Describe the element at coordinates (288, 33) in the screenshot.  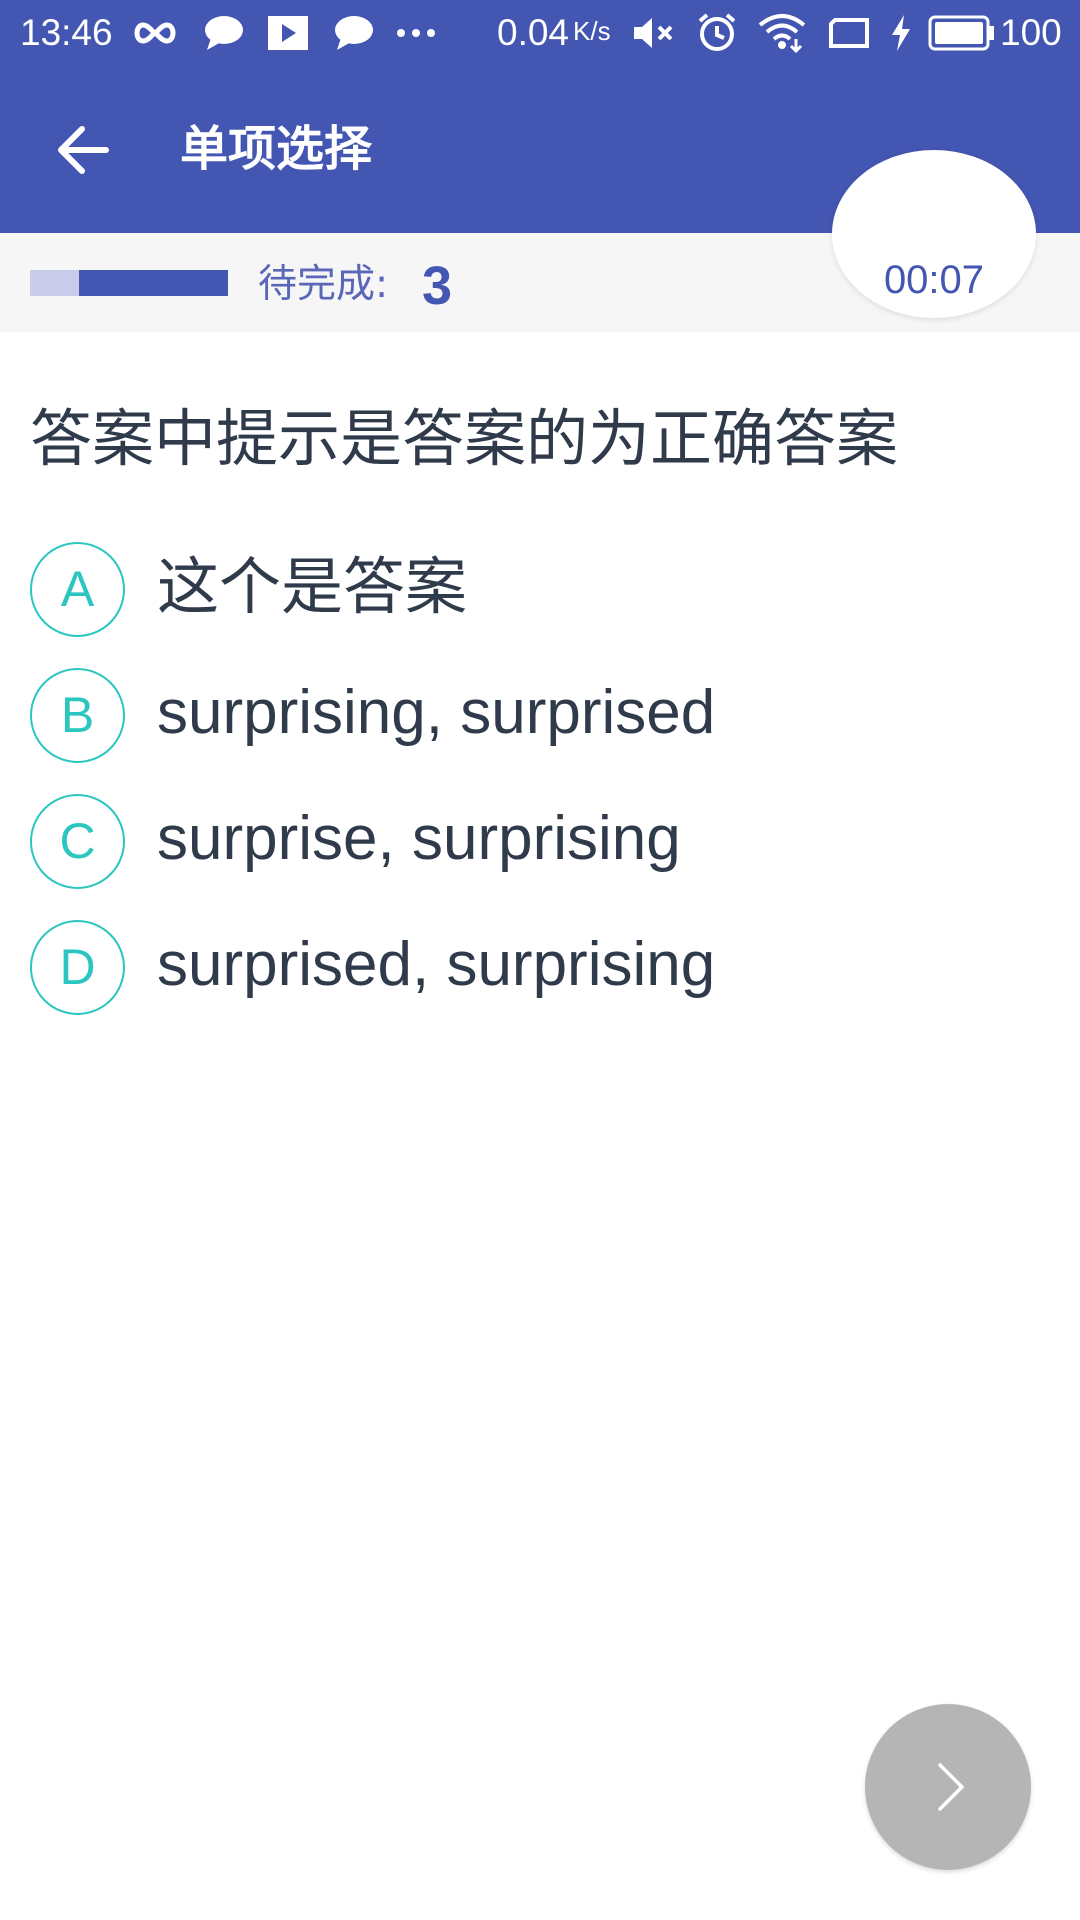
I see `play-icon` at that location.